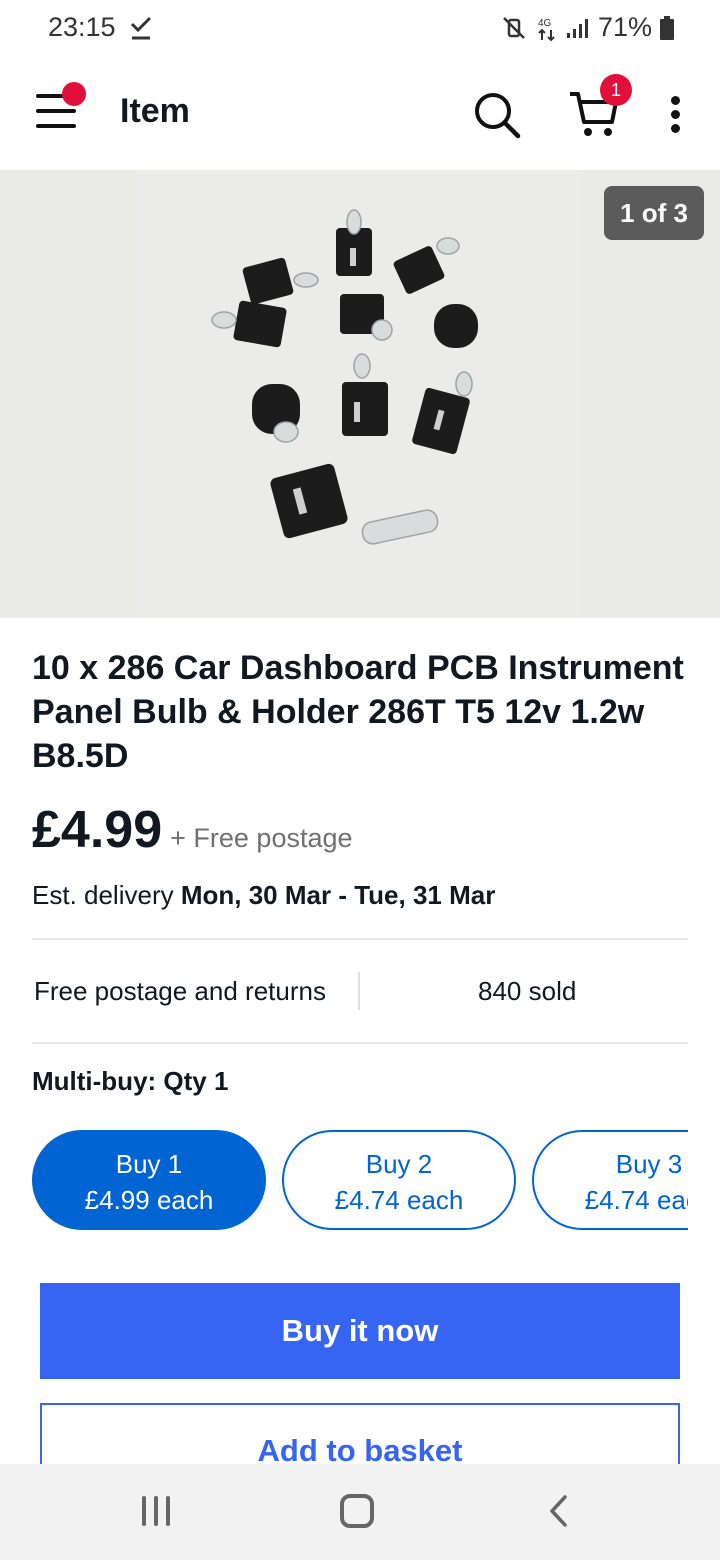 The width and height of the screenshot is (720, 1560). Describe the element at coordinates (60, 108) in the screenshot. I see `menu-button` at that location.